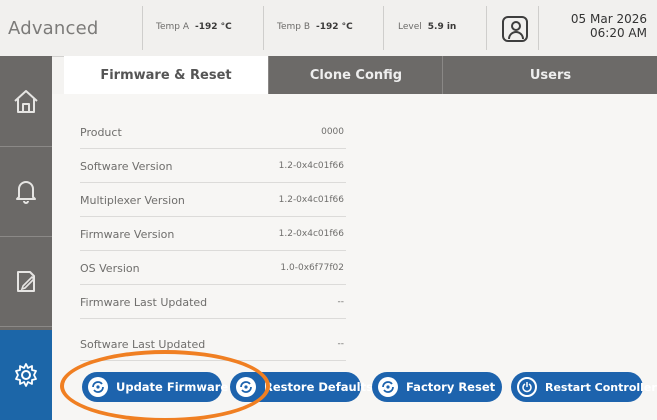 The image size is (657, 420). I want to click on gear-icon, so click(26, 375).